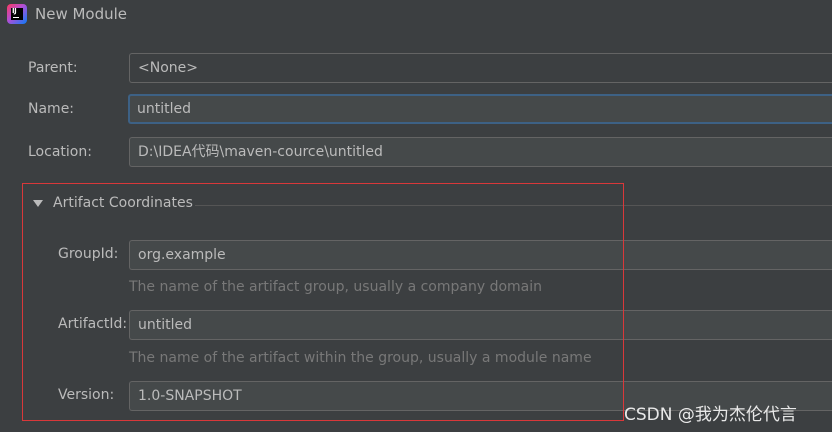  What do you see at coordinates (480, 255) in the screenshot?
I see `group-id-input: org.example` at bounding box center [480, 255].